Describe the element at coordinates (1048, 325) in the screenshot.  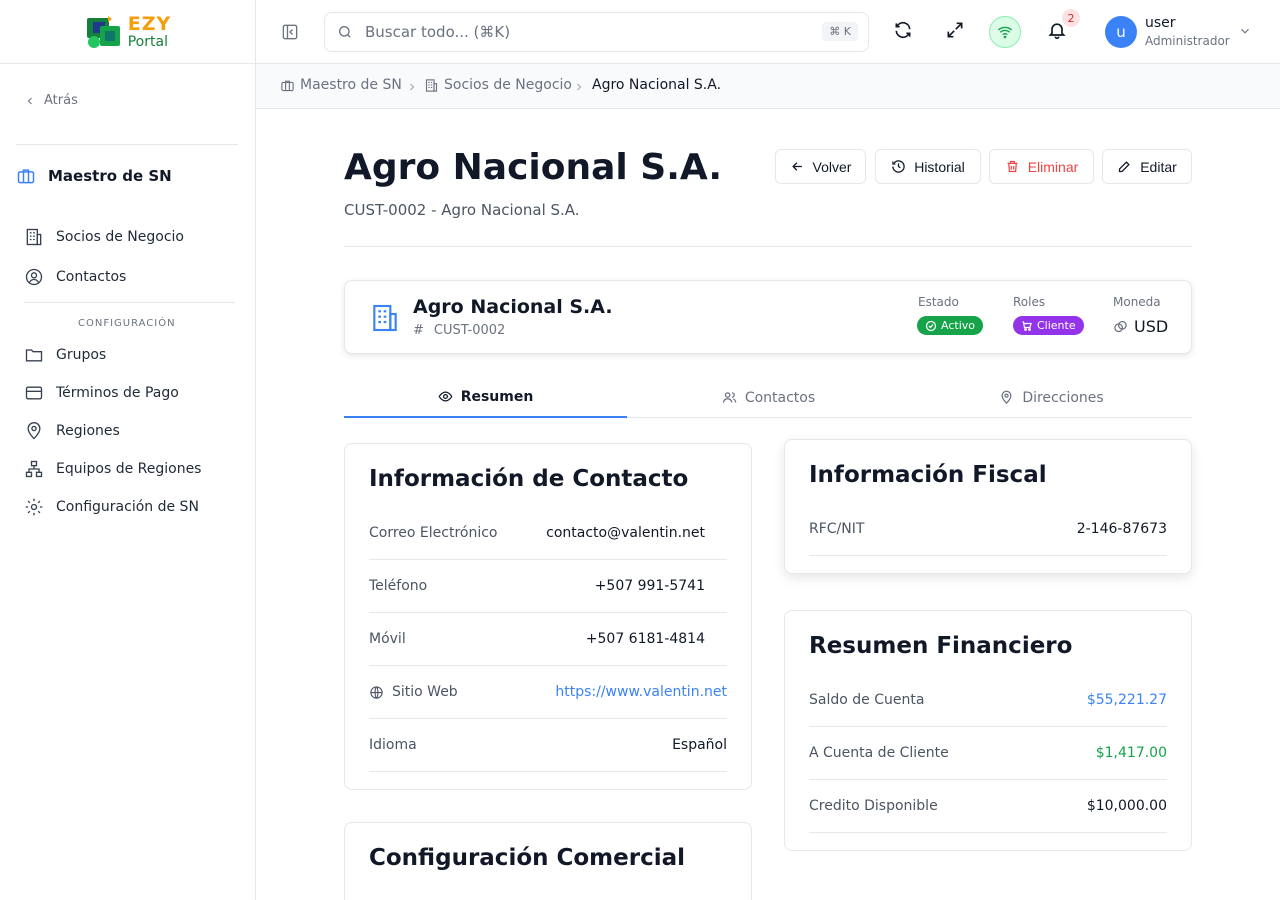
I see `role-badge: Cliente` at that location.